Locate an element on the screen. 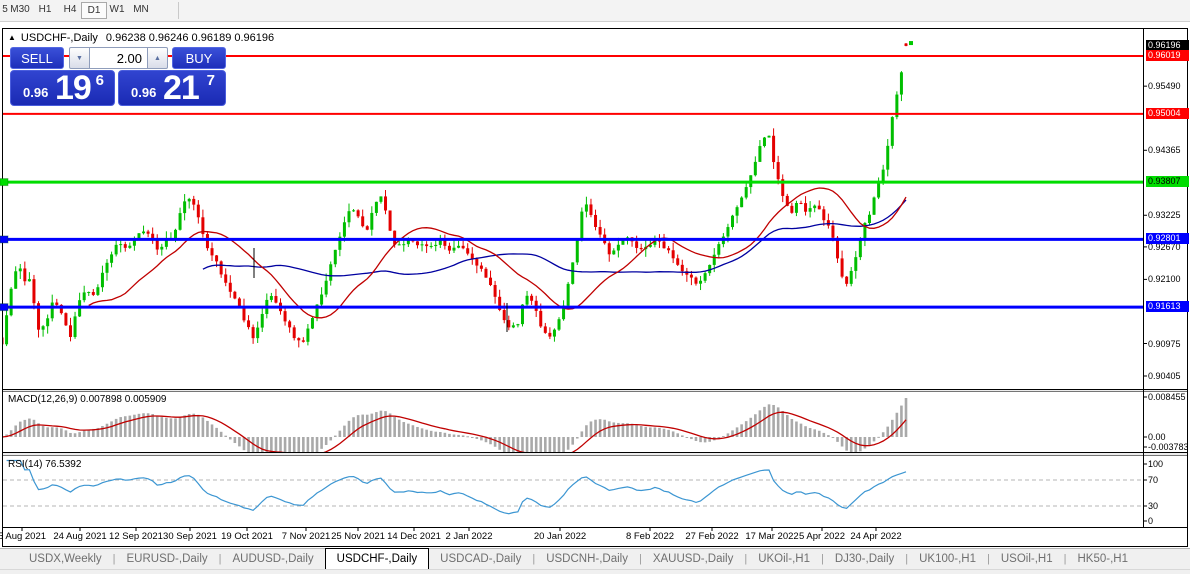 The height and width of the screenshot is (574, 1190). timeframe-mn: MN is located at coordinates (141, 10).